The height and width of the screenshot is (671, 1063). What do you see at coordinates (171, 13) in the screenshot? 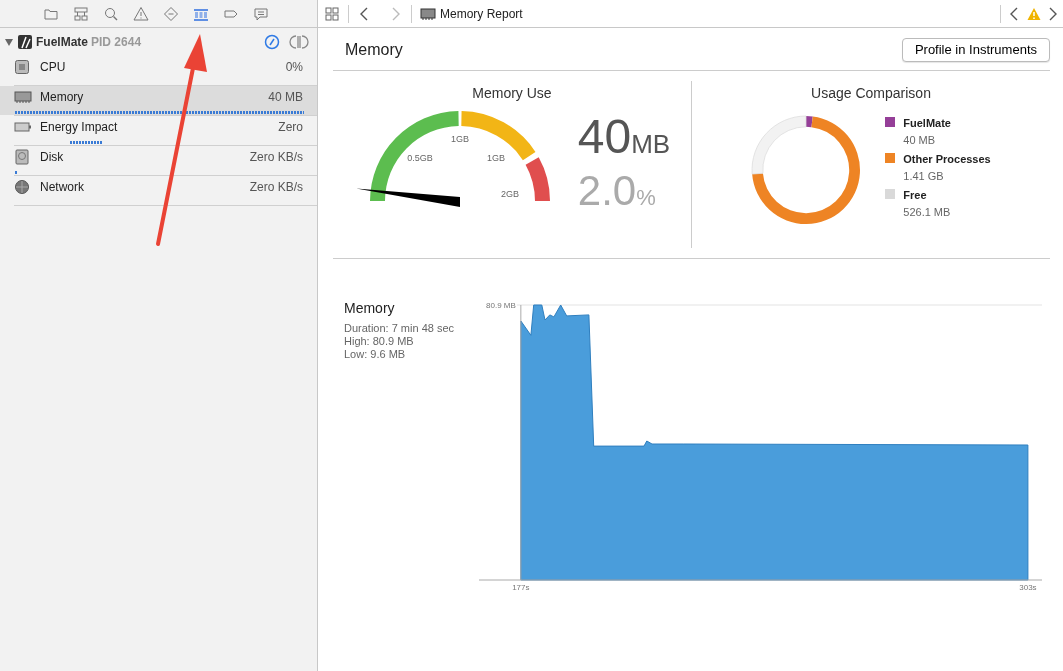
I see `diamond-icon` at bounding box center [171, 13].